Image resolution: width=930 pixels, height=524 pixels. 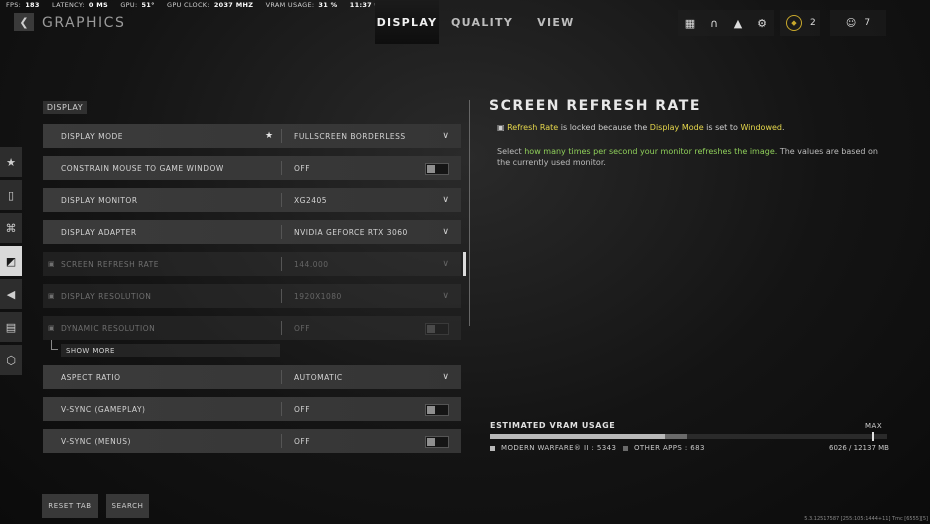 What do you see at coordinates (11, 294) in the screenshot?
I see `sidebar-item-audio: ◀` at bounding box center [11, 294].